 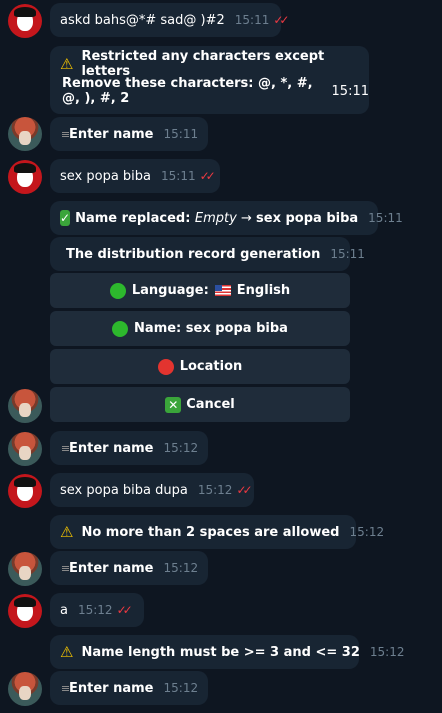 I want to click on language-button: Language: English, so click(x=200, y=290).